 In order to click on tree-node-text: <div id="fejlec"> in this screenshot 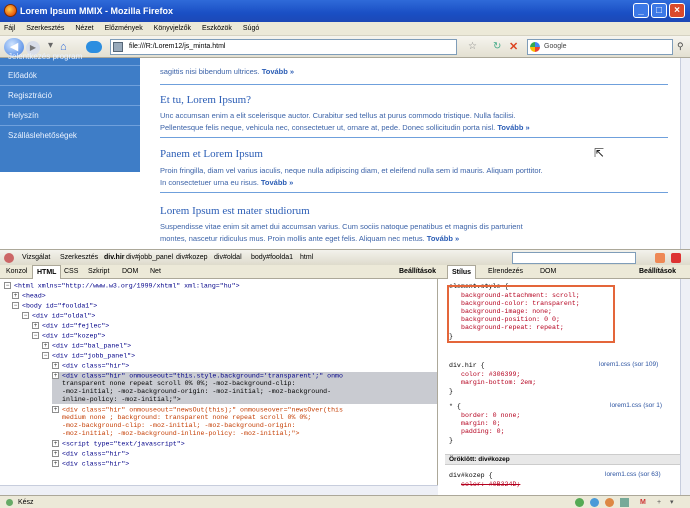, I will do `click(76, 326)`.